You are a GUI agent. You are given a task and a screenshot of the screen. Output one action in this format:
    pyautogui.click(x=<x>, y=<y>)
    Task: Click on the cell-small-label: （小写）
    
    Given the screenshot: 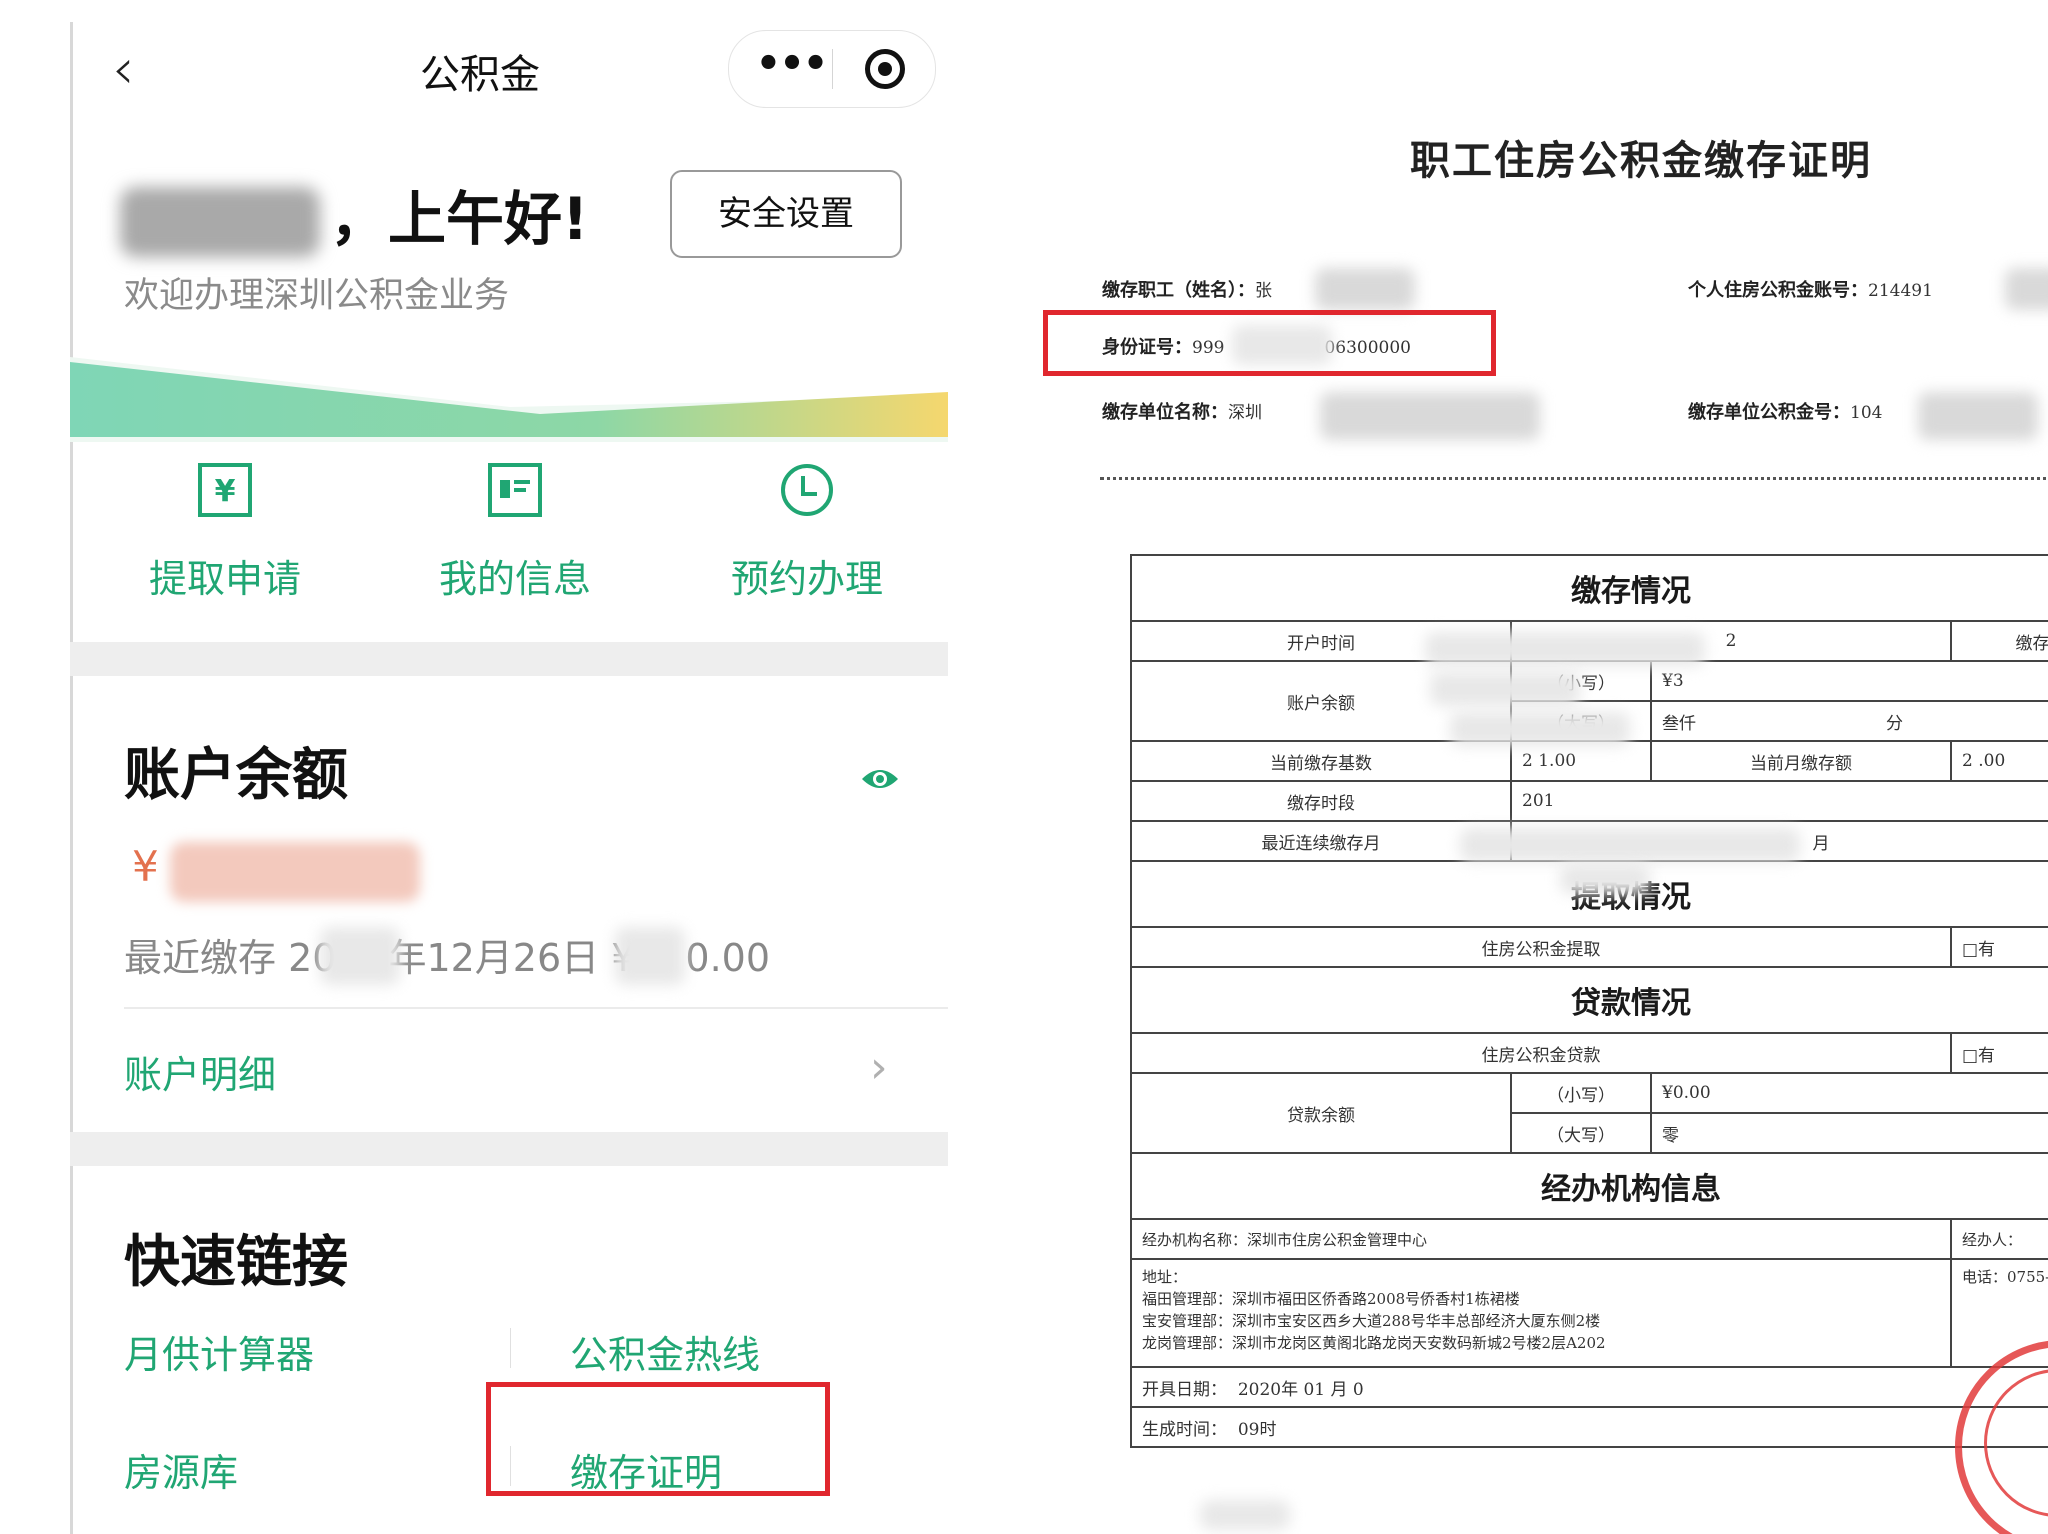 What is the action you would take?
    pyautogui.click(x=1581, y=1093)
    